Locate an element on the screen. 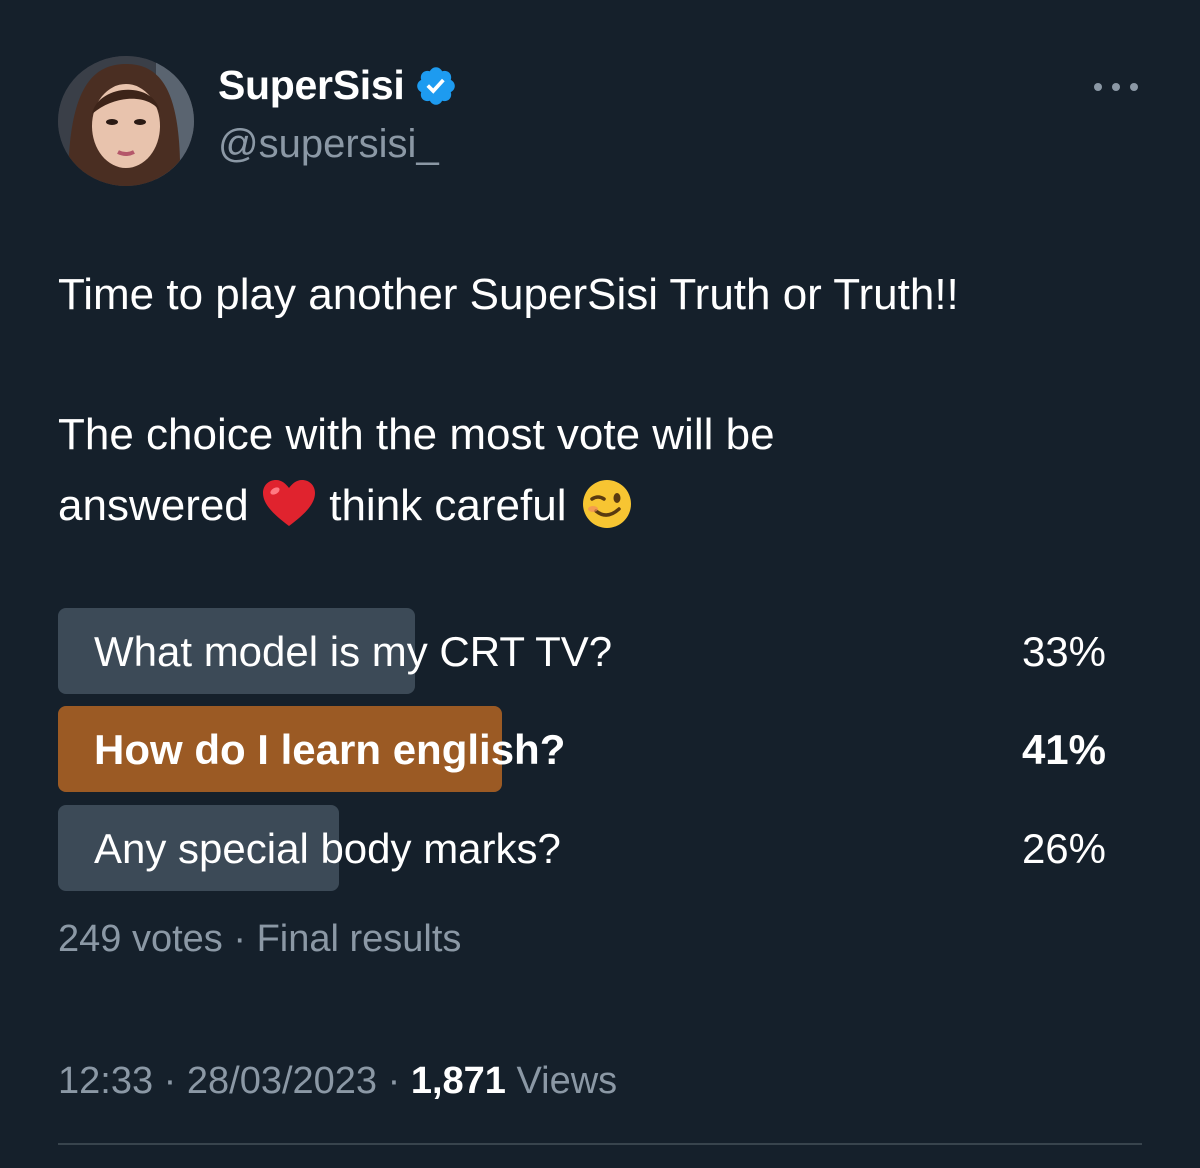 The height and width of the screenshot is (1168, 1200). verified-badge-icon is located at coordinates (436, 86).